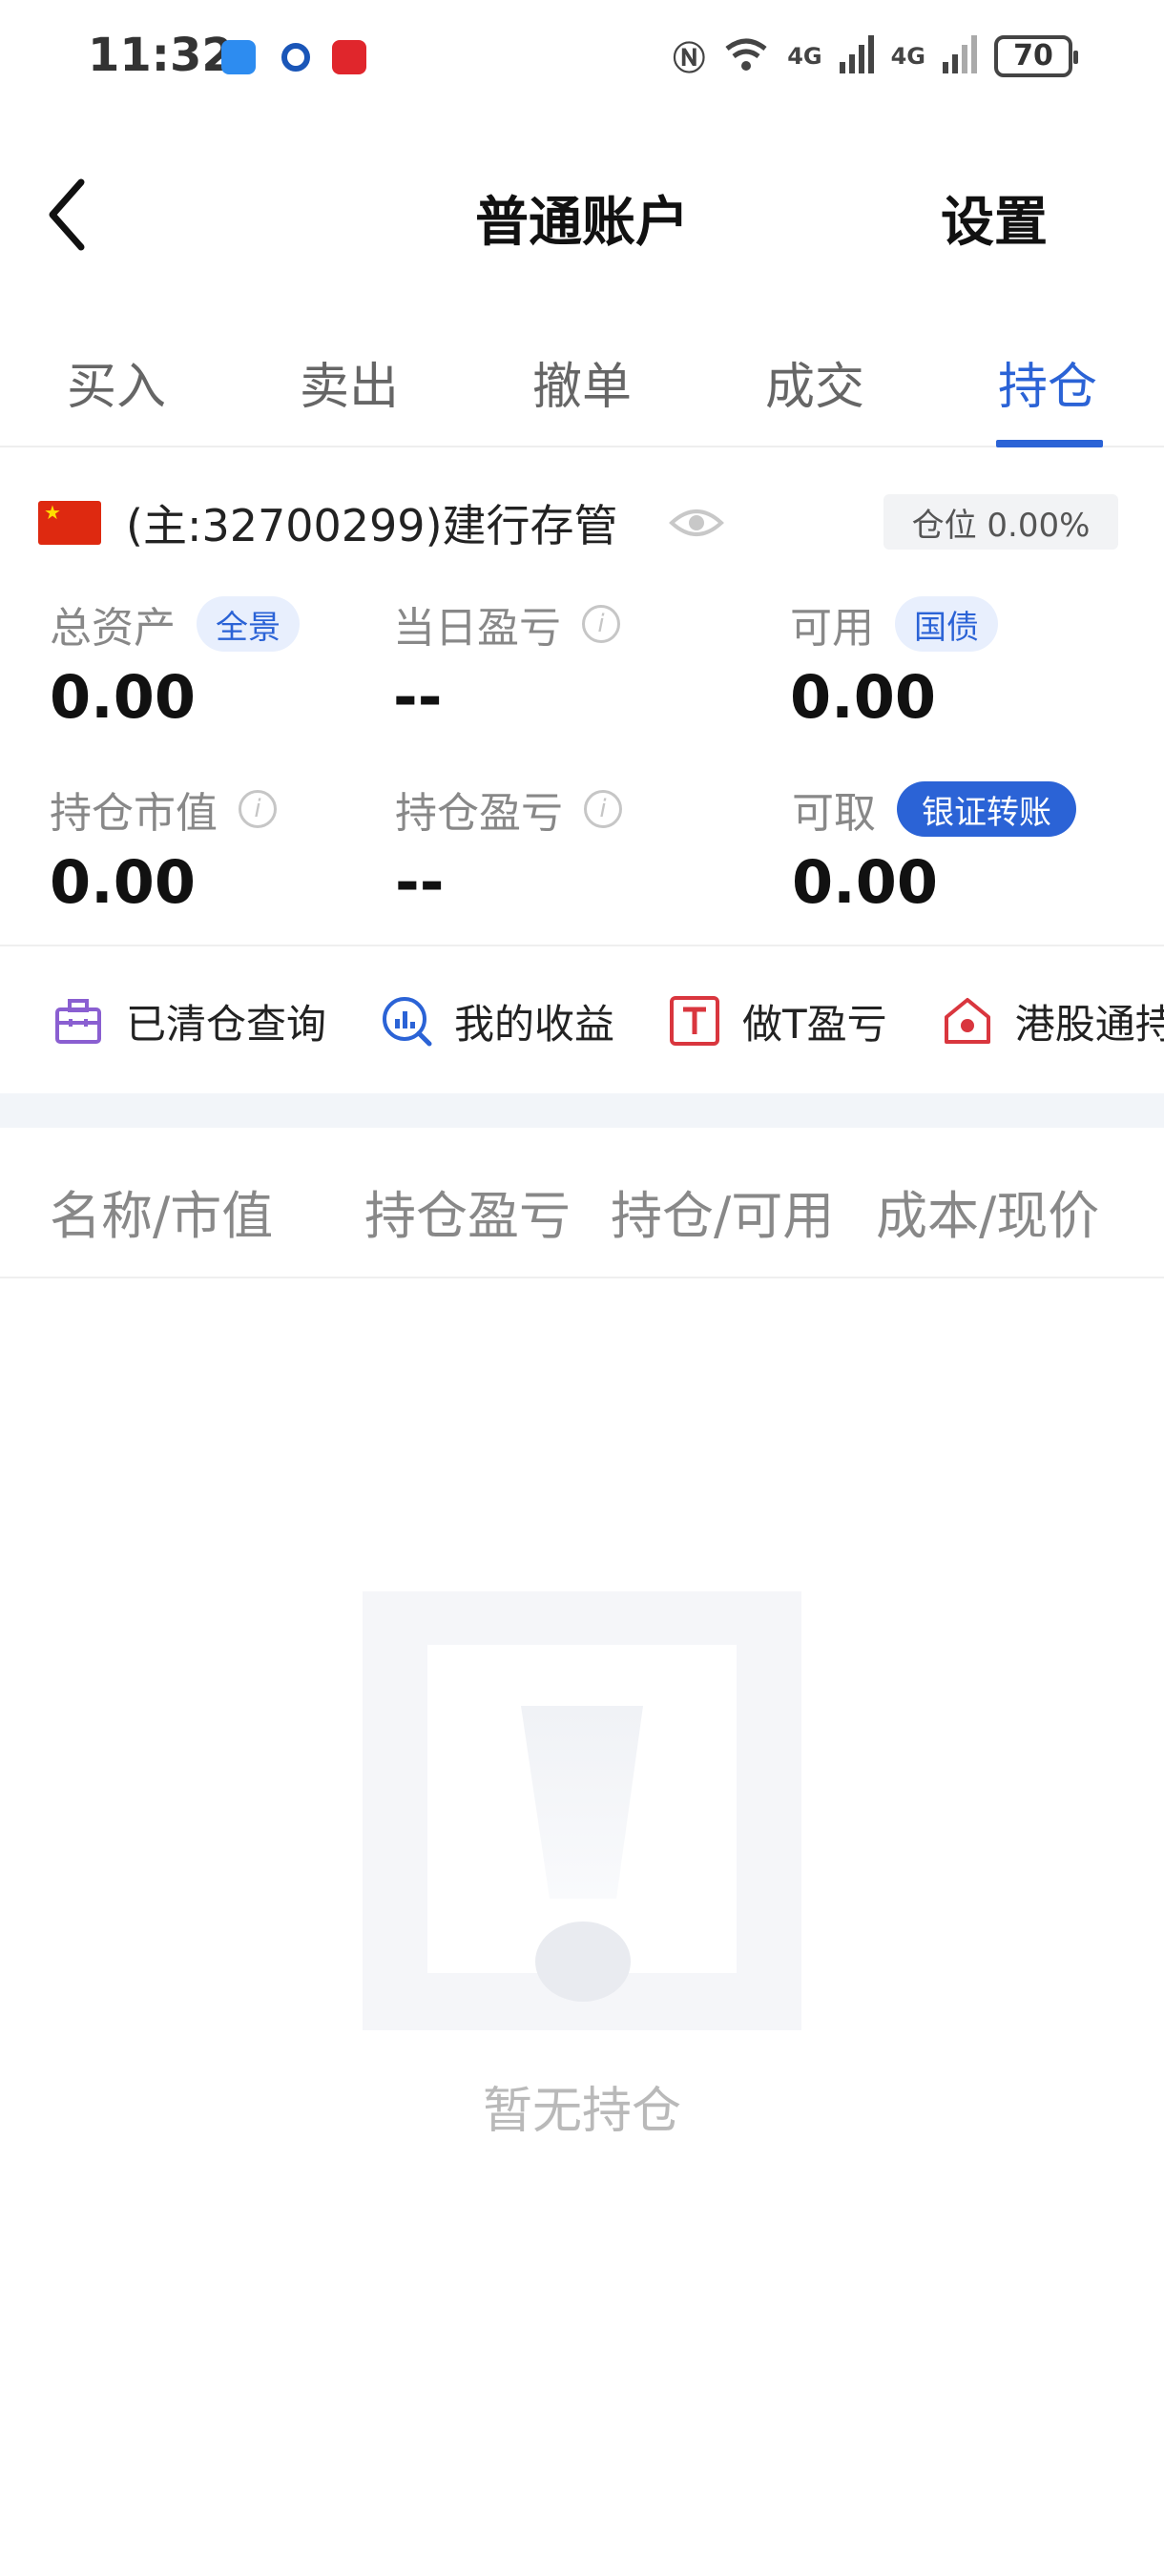  What do you see at coordinates (1047, 388) in the screenshot?
I see `tab-positions: 持仓` at bounding box center [1047, 388].